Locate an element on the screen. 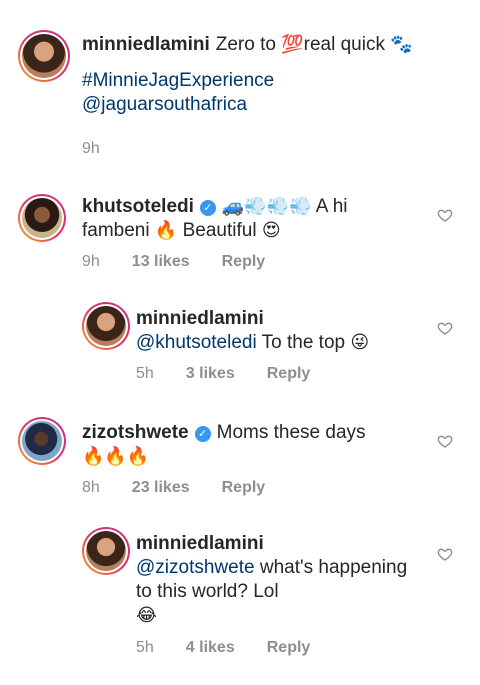  comment-body: Moms these days is located at coordinates (291, 432).